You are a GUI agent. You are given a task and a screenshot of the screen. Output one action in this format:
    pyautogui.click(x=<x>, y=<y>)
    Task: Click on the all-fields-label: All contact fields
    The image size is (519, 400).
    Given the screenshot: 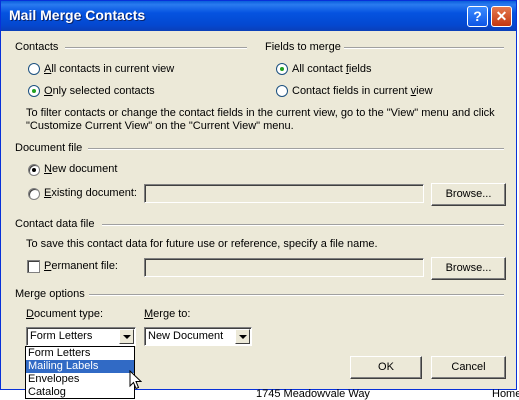 What is the action you would take?
    pyautogui.click(x=332, y=69)
    